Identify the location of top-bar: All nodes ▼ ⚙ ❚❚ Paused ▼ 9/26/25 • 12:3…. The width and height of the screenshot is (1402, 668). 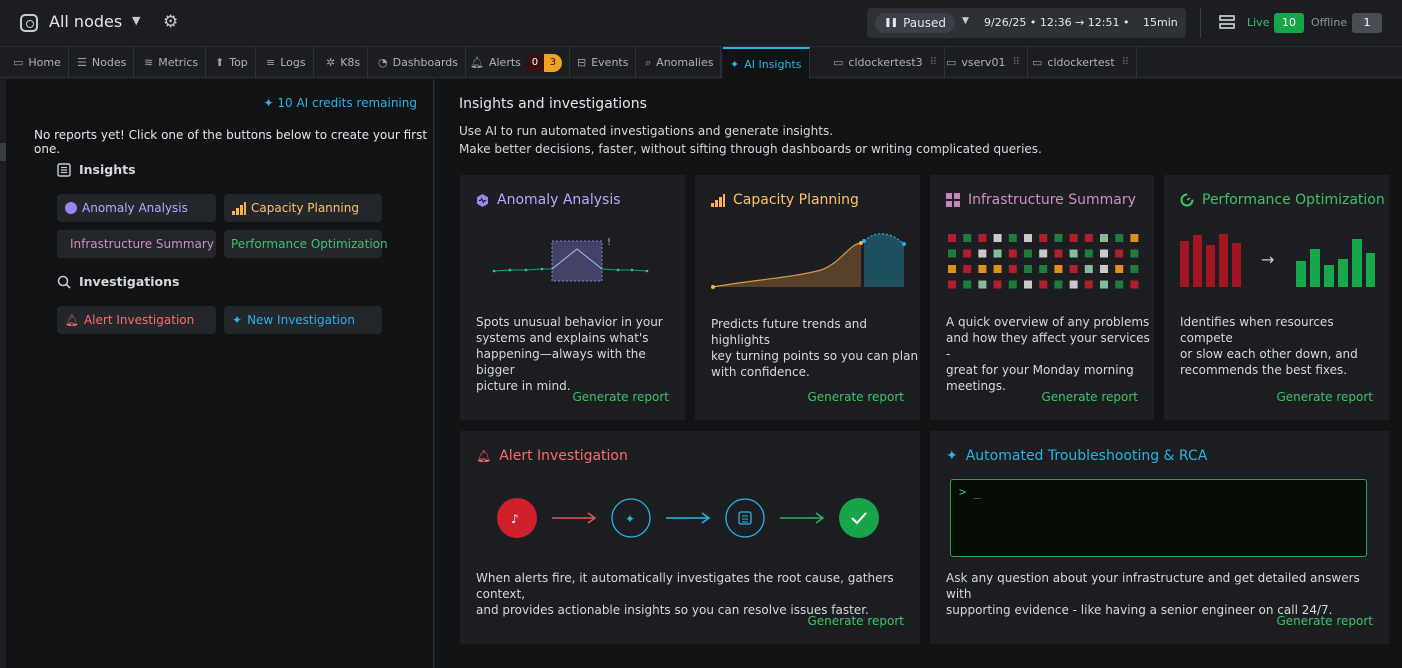
(701, 23).